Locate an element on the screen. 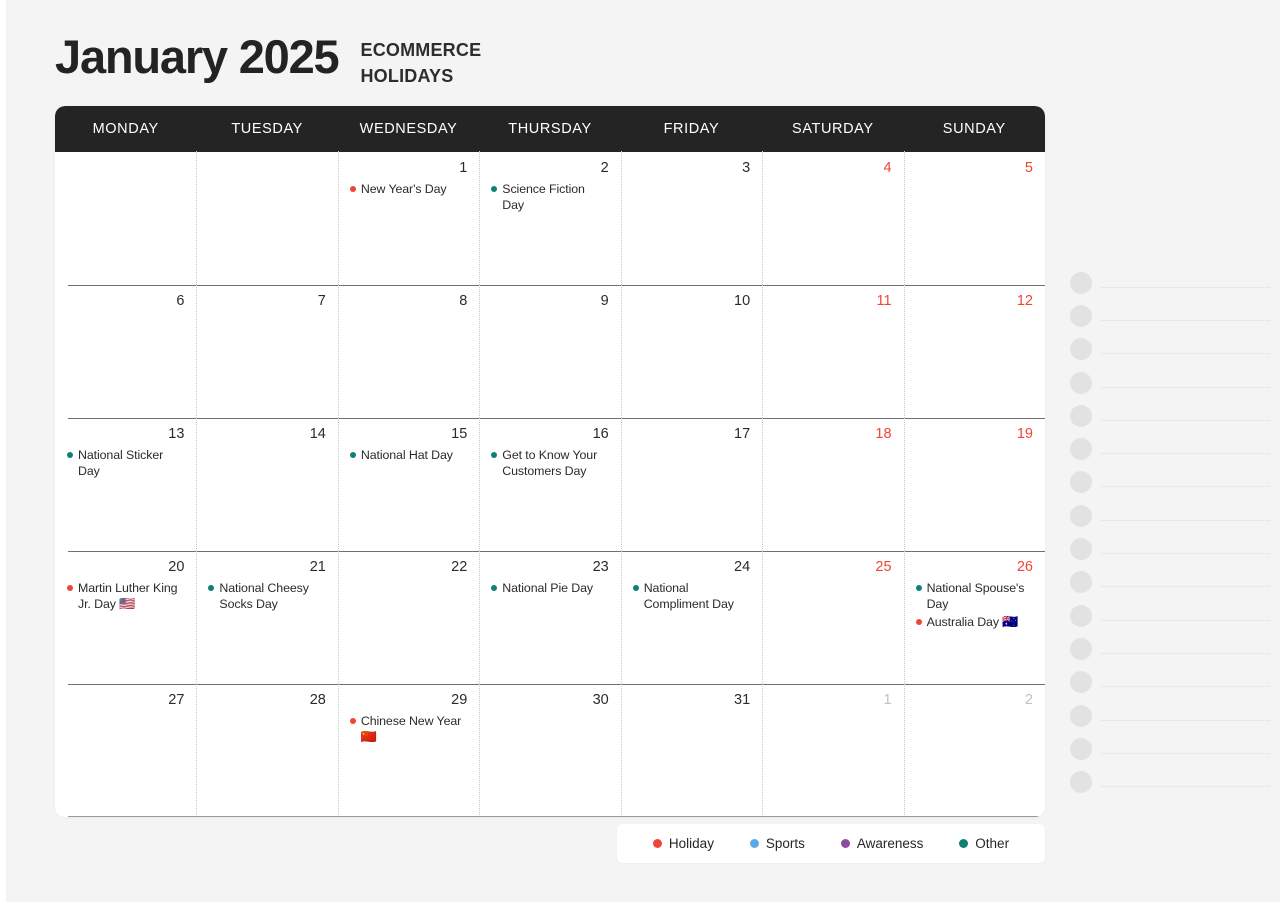 This screenshot has height=902, width=1280. calendar-event: Australia Day 🇦🇺 is located at coordinates (974, 622).